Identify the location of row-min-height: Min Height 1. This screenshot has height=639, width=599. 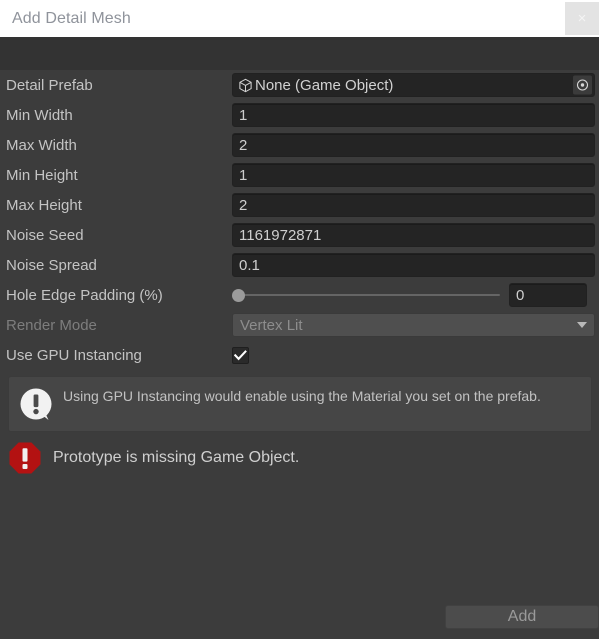
(299, 175).